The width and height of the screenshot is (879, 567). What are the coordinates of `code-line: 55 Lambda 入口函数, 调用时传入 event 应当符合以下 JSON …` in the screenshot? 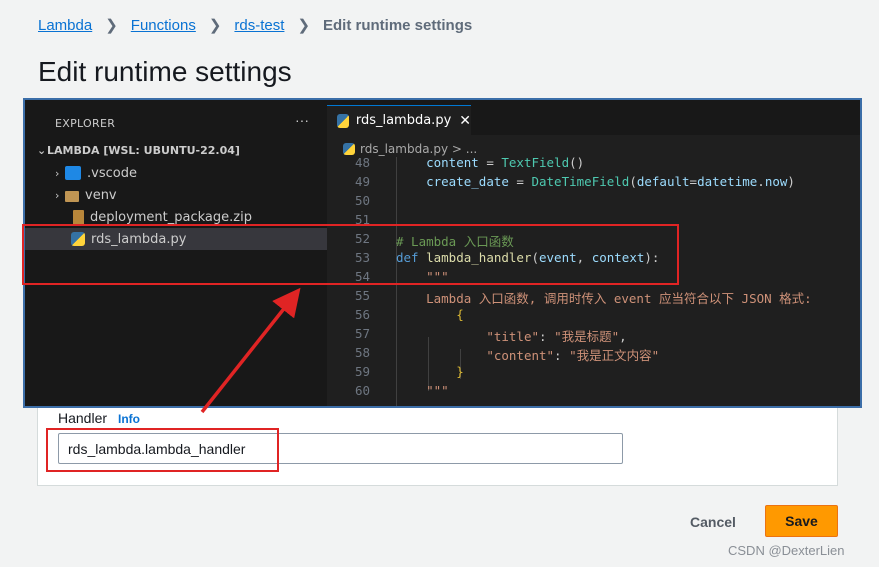 It's located at (593, 297).